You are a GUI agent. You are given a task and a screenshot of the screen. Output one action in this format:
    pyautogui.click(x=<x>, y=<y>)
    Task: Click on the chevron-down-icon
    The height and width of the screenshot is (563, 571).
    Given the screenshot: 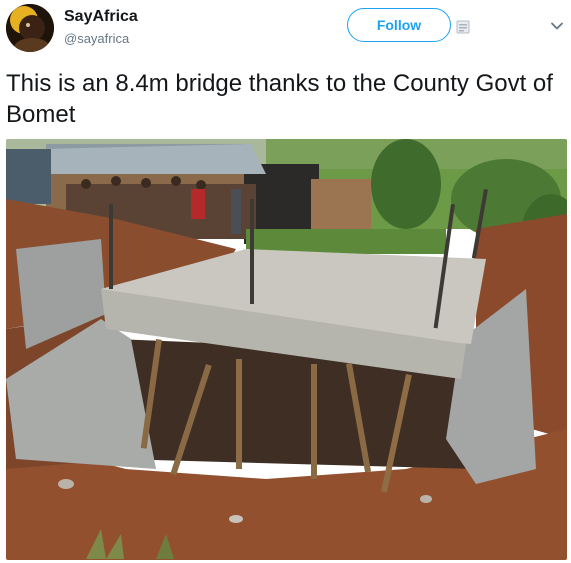 What is the action you would take?
    pyautogui.click(x=557, y=26)
    